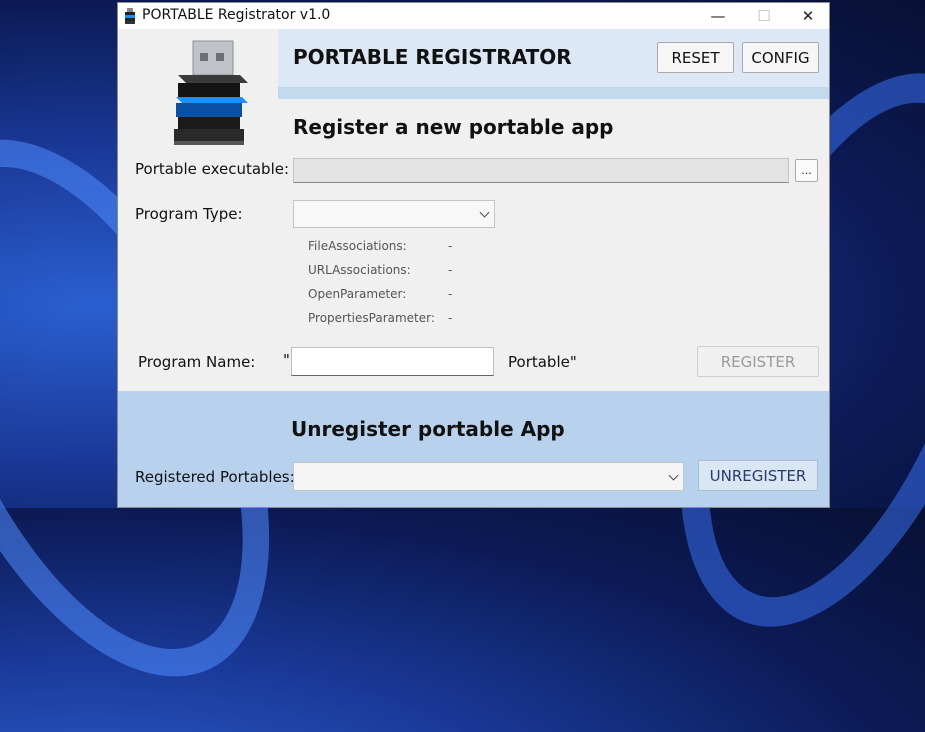  What do you see at coordinates (764, 16) in the screenshot?
I see `maximize-button: ☐` at bounding box center [764, 16].